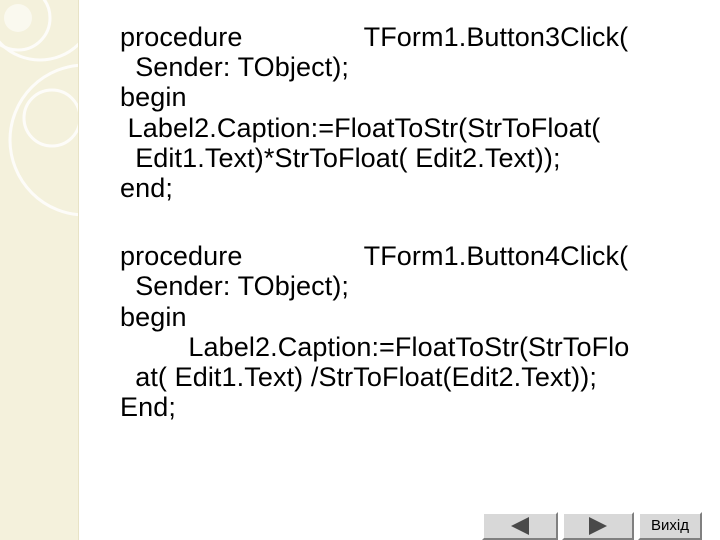 This screenshot has height=540, width=720. What do you see at coordinates (148, 407) in the screenshot?
I see `code-line: End;` at bounding box center [148, 407].